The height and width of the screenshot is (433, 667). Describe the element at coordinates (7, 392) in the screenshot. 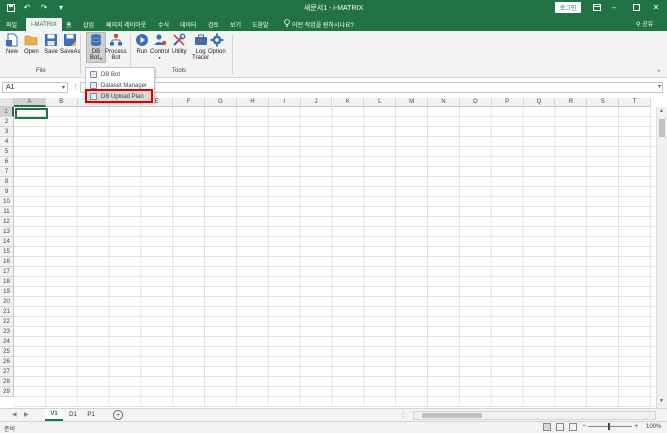

I see `row-header: 29` at that location.